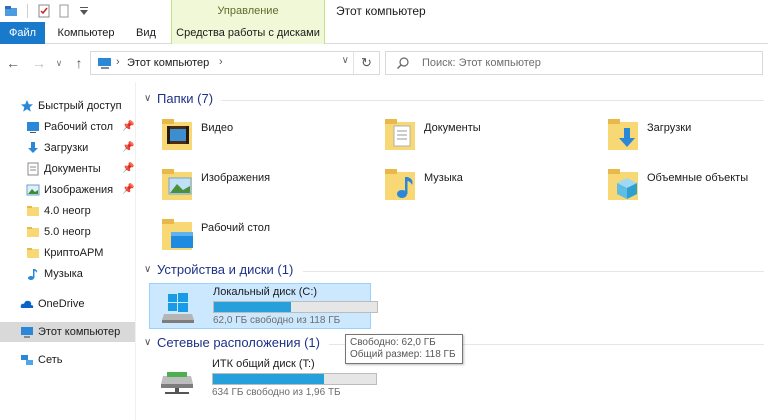 This screenshot has height=420, width=768. Describe the element at coordinates (86, 33) in the screenshot. I see `tab-computer: Компьютер` at that location.